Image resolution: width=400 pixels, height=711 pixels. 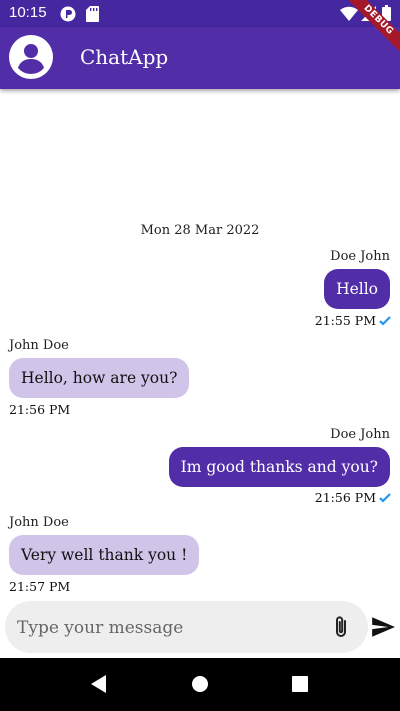 What do you see at coordinates (99, 378) in the screenshot?
I see `message-bubble-incoming: Hello, how are you?` at bounding box center [99, 378].